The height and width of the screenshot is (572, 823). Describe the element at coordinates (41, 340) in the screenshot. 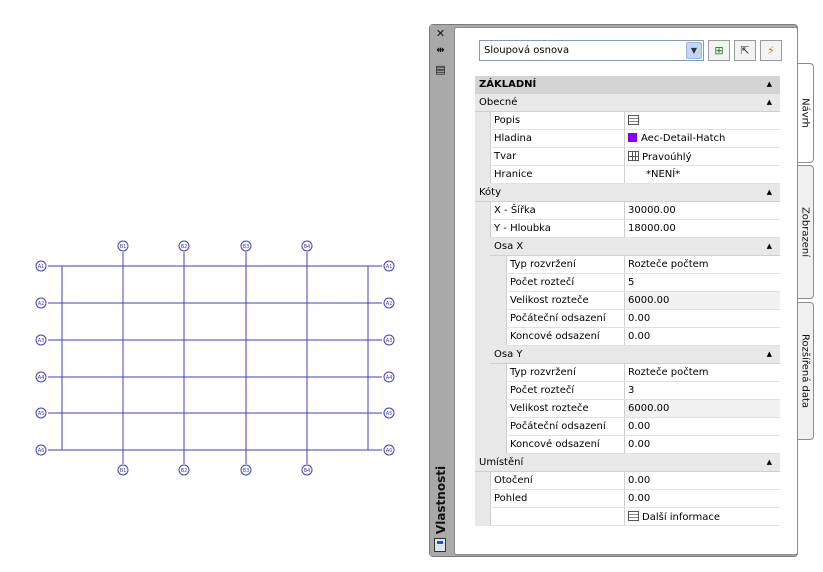

I see `grid-bubble-left: A3` at that location.